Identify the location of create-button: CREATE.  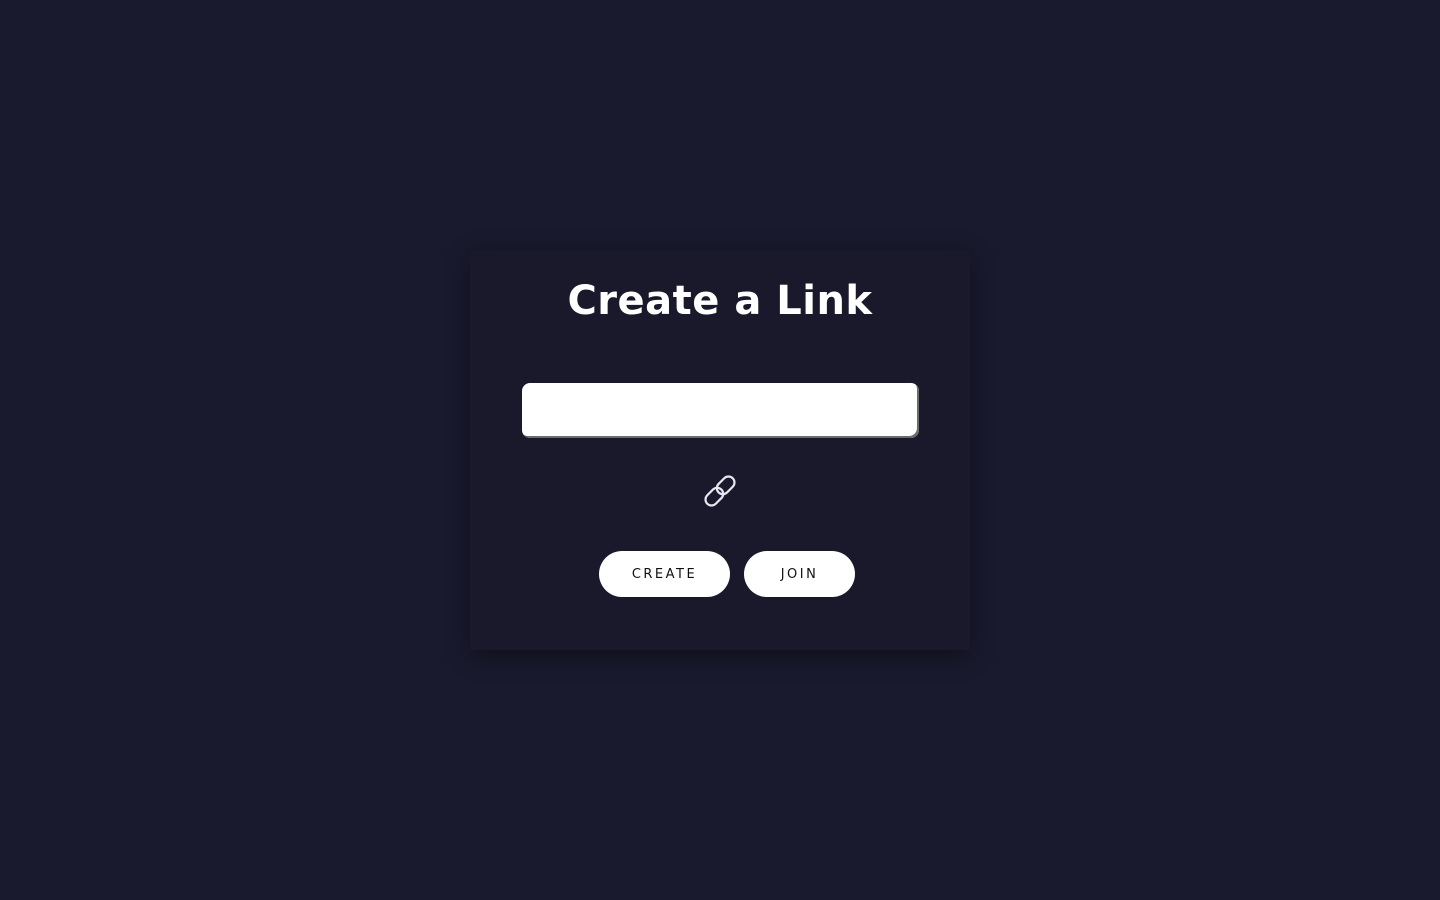
(664, 574).